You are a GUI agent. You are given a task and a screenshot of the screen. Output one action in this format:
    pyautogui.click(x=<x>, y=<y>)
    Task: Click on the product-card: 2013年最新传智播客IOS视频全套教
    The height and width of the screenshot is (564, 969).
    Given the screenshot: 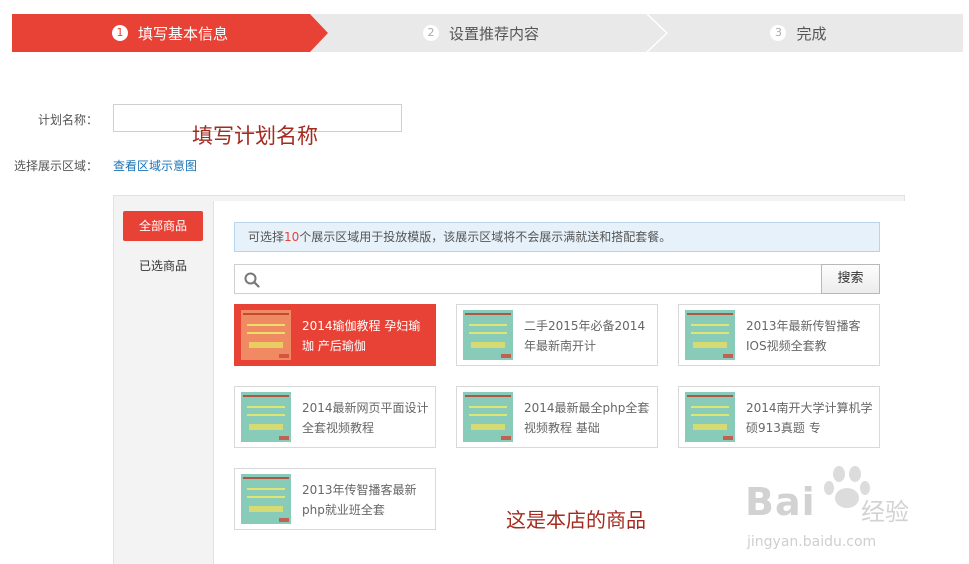 What is the action you would take?
    pyautogui.click(x=779, y=335)
    